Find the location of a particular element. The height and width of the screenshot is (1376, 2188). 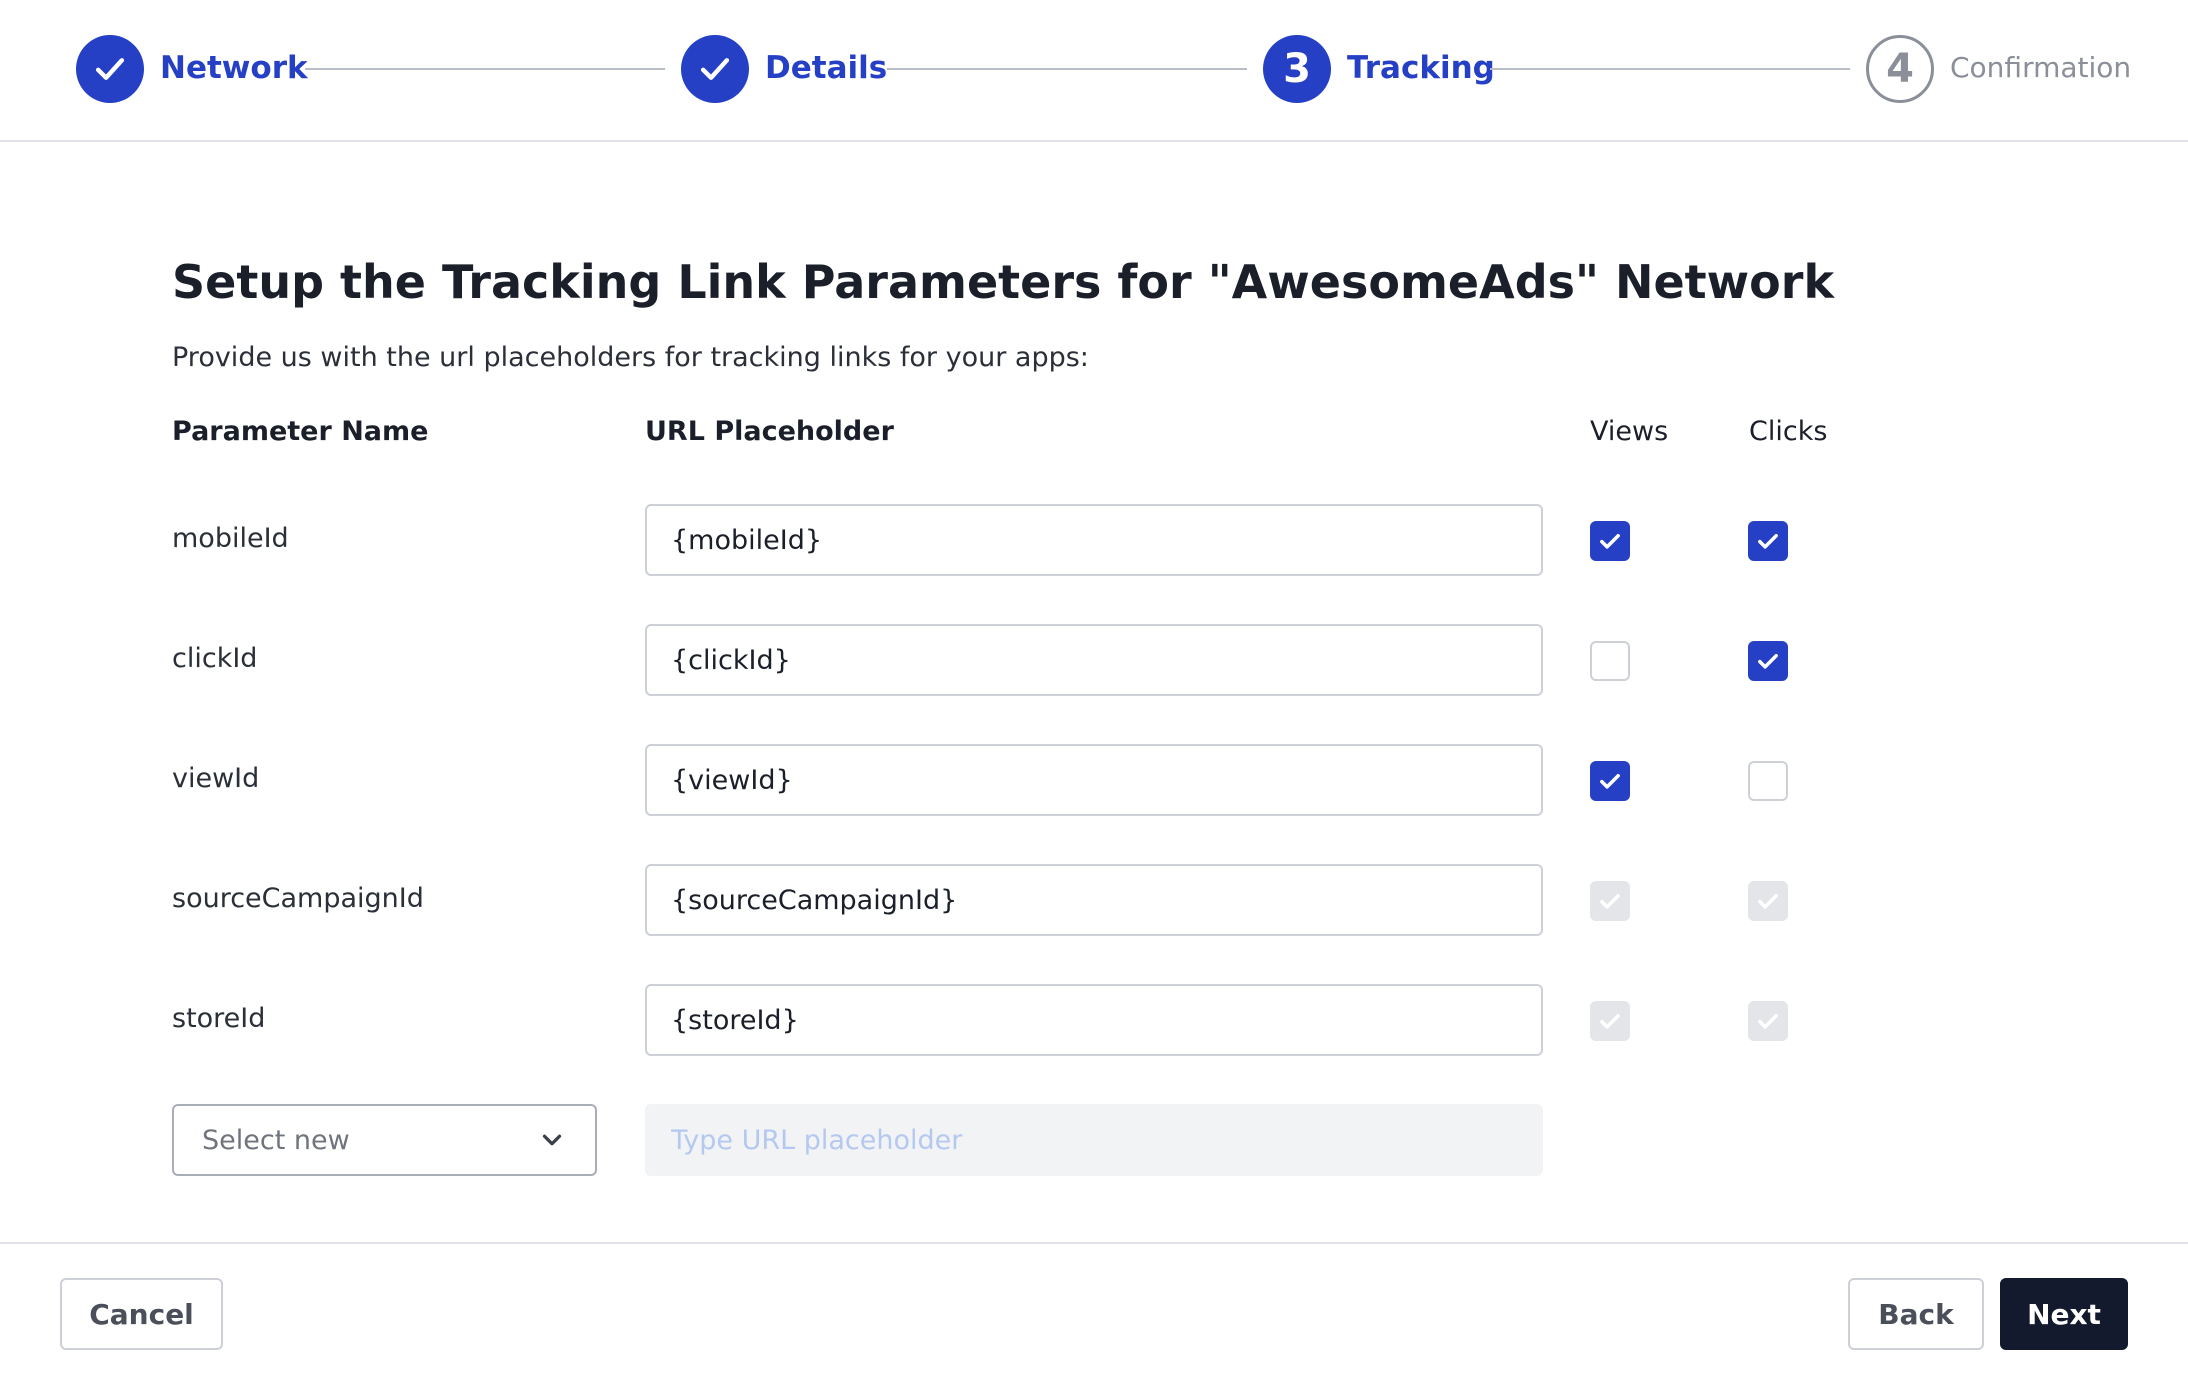

step-details-check-icon is located at coordinates (715, 69).